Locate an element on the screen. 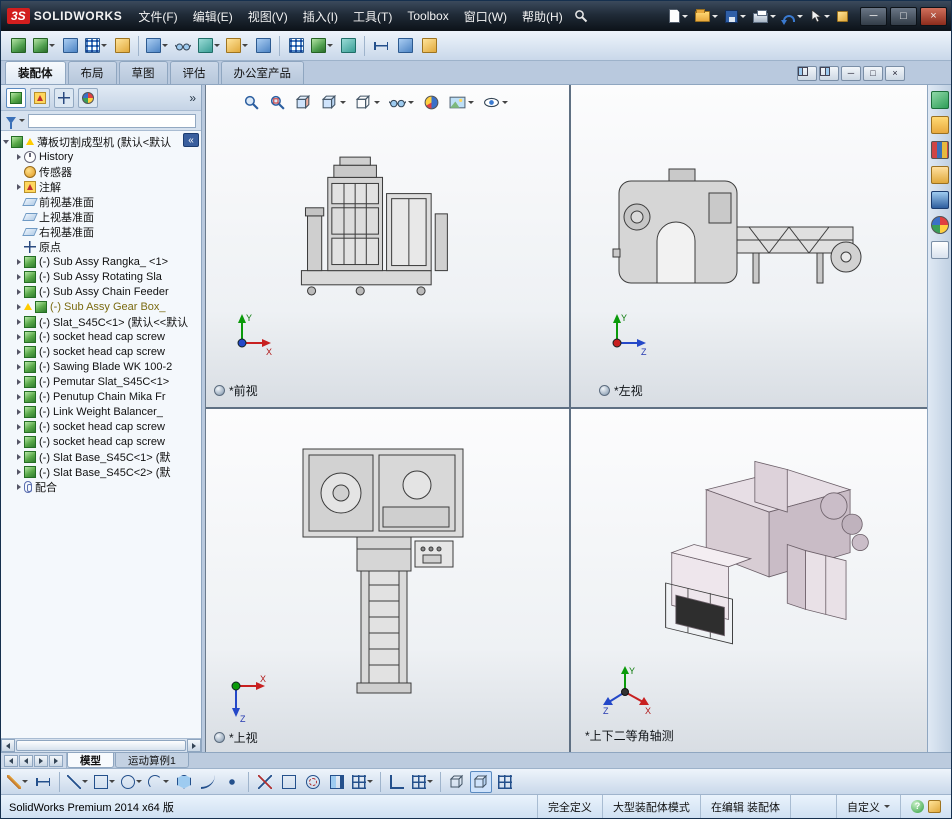 The height and width of the screenshot is (819, 952). tree-item-annotations: 注解 is located at coordinates (101, 186).